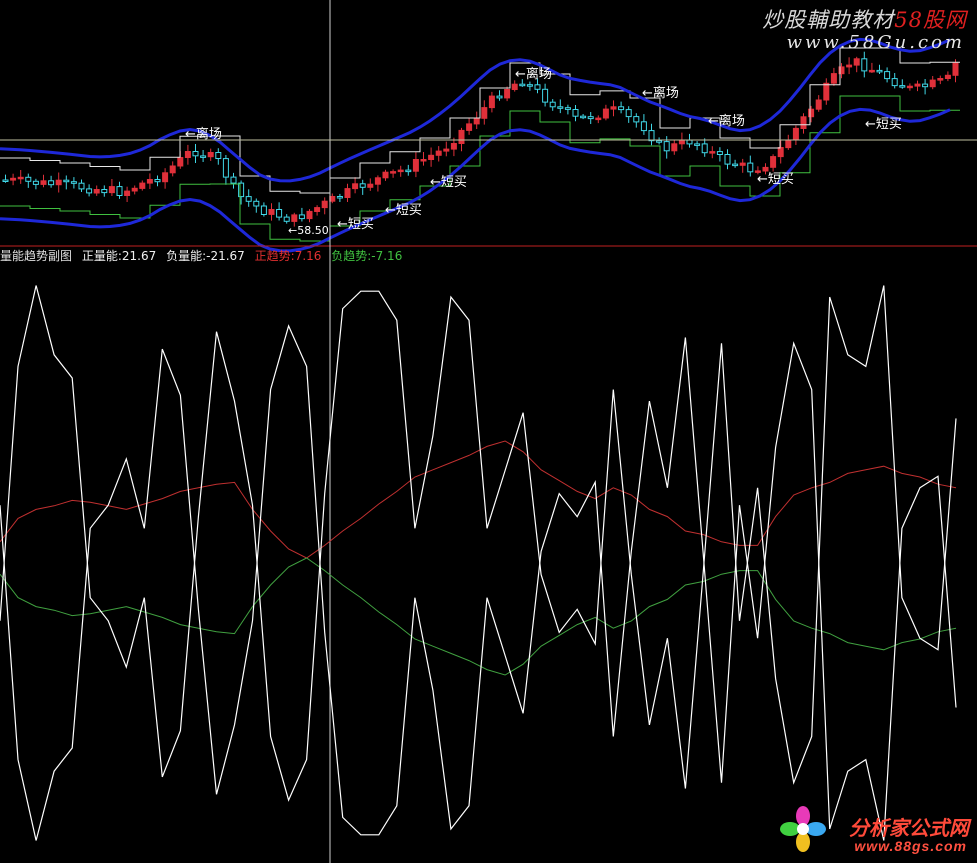 This screenshot has width=977, height=863. What do you see at coordinates (875, 42) in the screenshot?
I see `watermark-58gu-url: www.58Gu.com` at bounding box center [875, 42].